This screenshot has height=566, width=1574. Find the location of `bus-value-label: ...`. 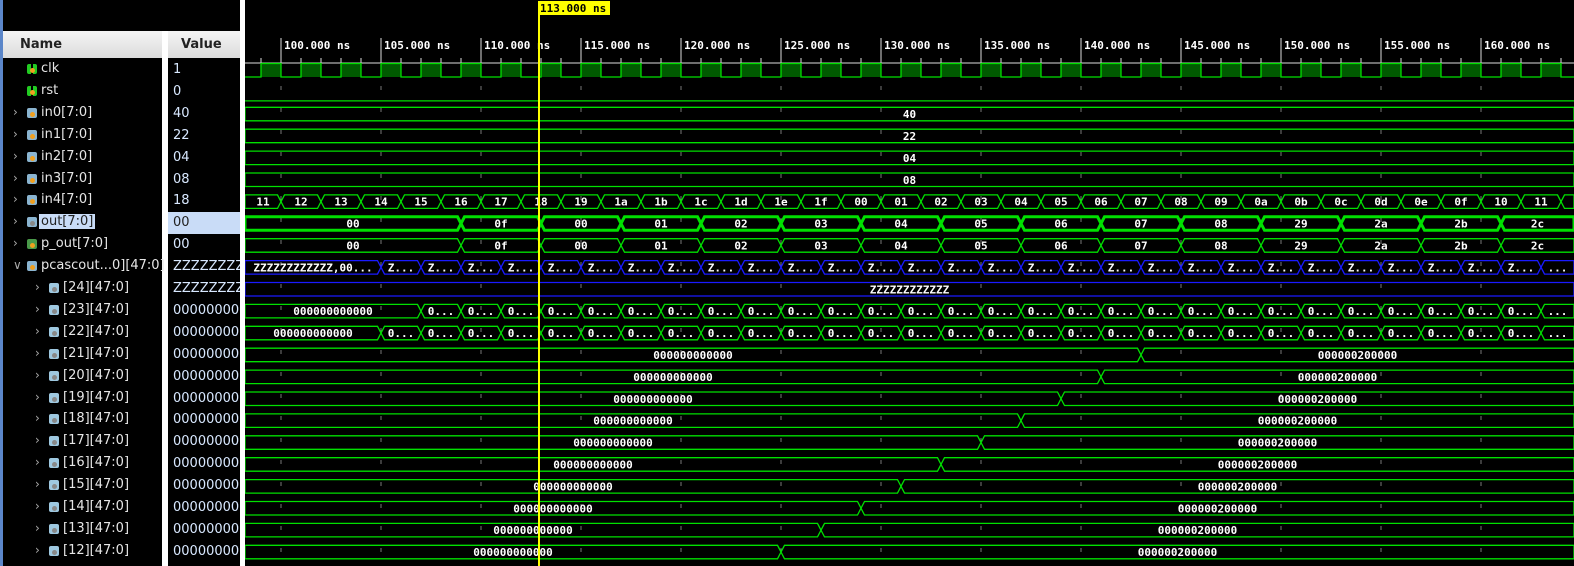

bus-value-label: ... is located at coordinates (1558, 267).